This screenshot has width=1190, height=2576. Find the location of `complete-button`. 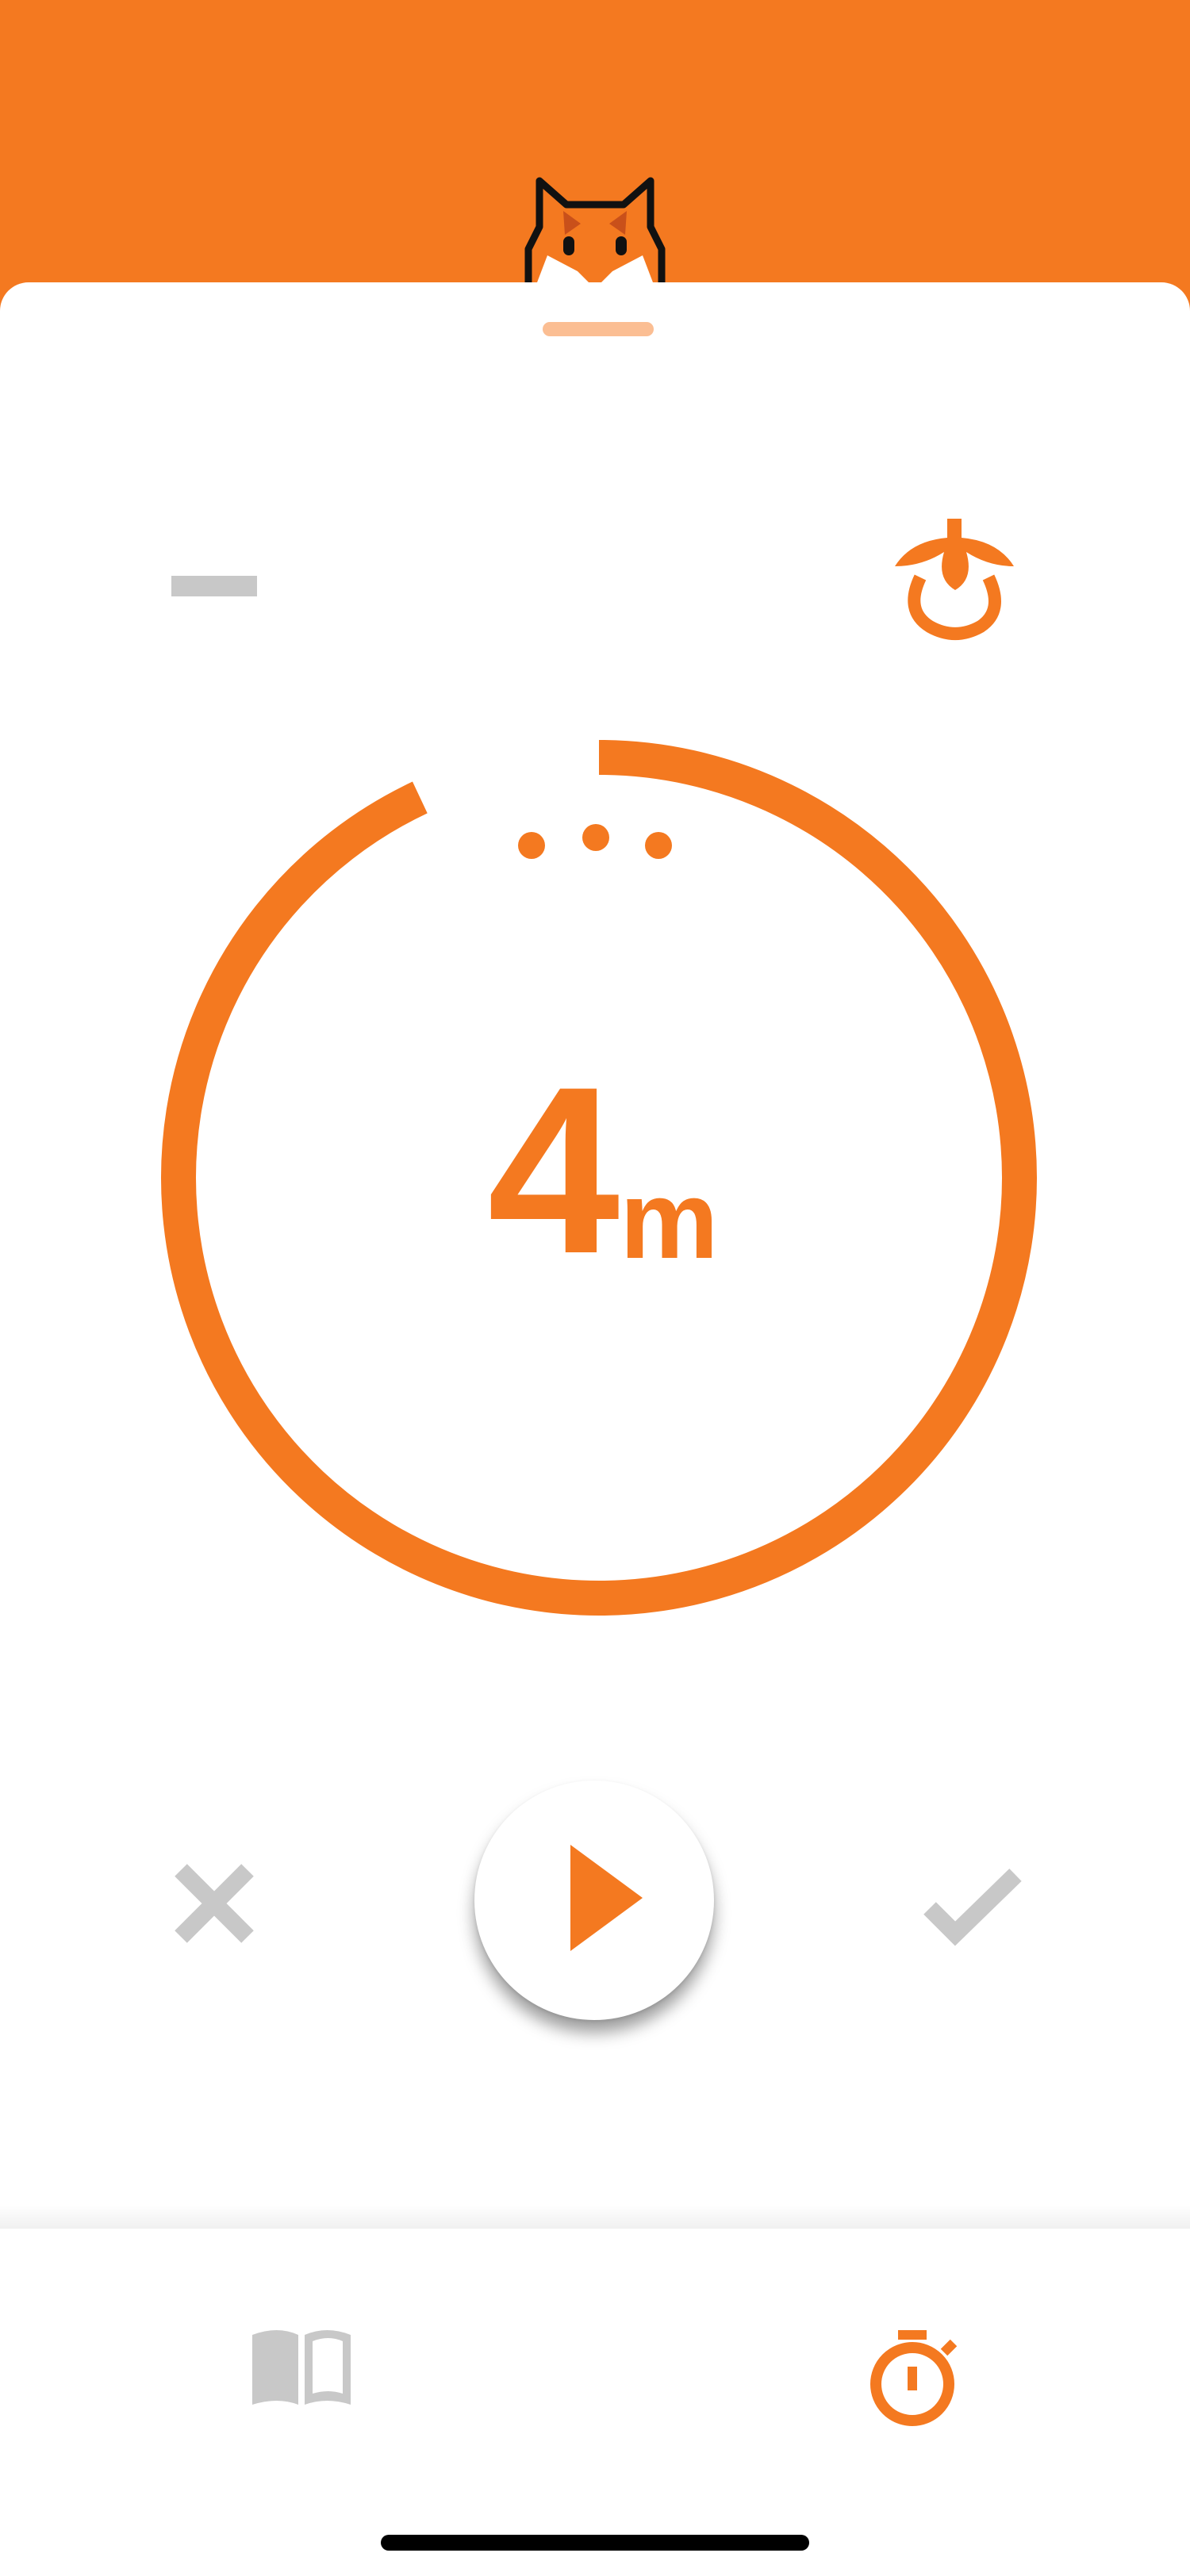

complete-button is located at coordinates (967, 1908).